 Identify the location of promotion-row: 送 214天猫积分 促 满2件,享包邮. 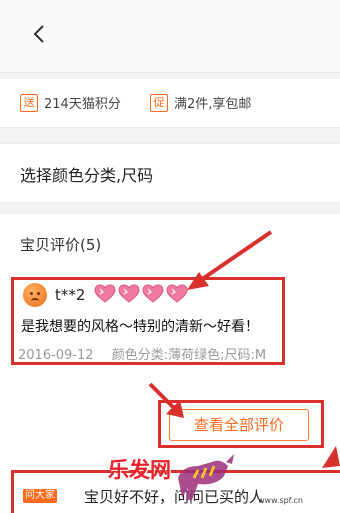
(170, 103).